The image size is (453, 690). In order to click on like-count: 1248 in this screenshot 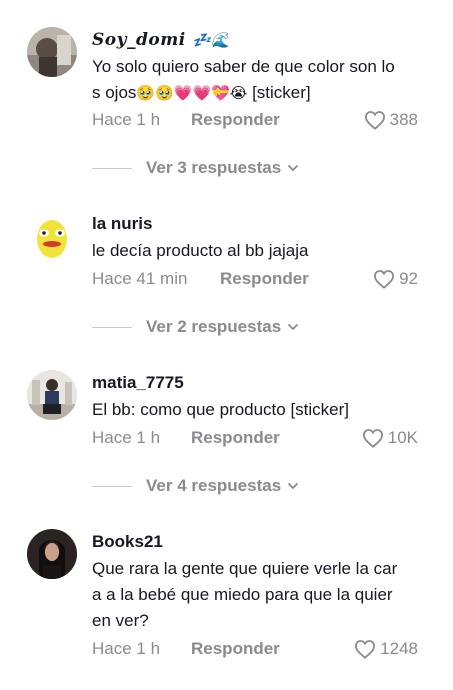, I will do `click(399, 648)`.